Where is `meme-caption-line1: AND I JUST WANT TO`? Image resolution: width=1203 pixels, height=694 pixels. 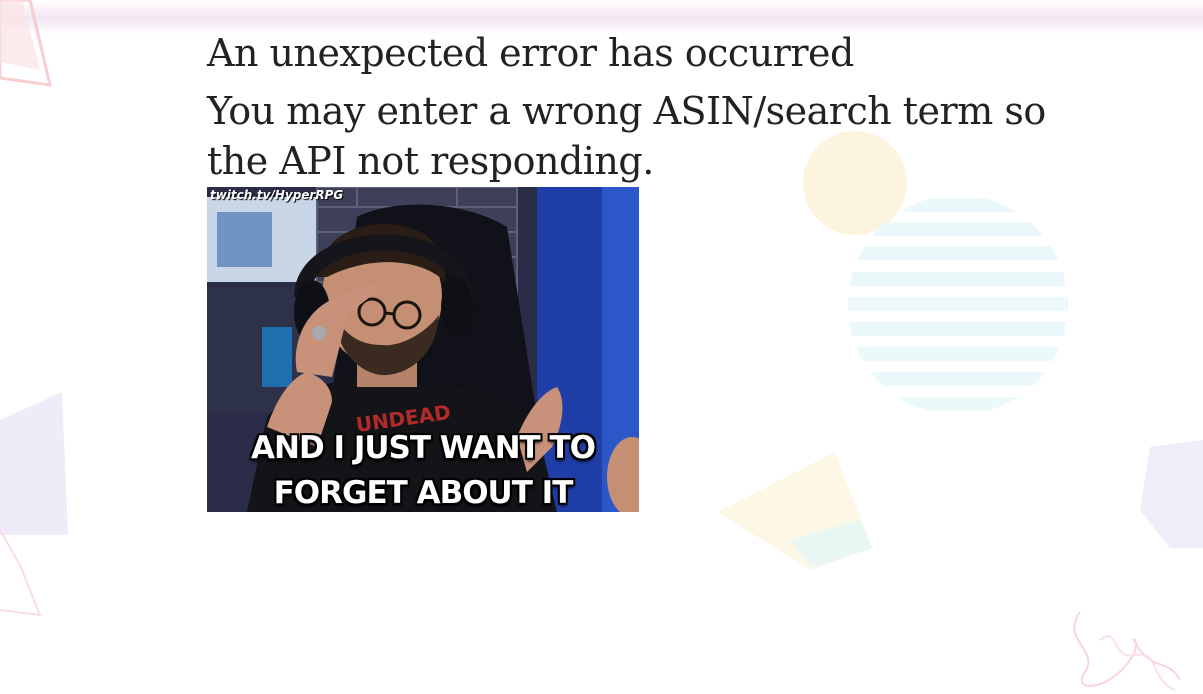
meme-caption-line1: AND I JUST WANT TO is located at coordinates (423, 448).